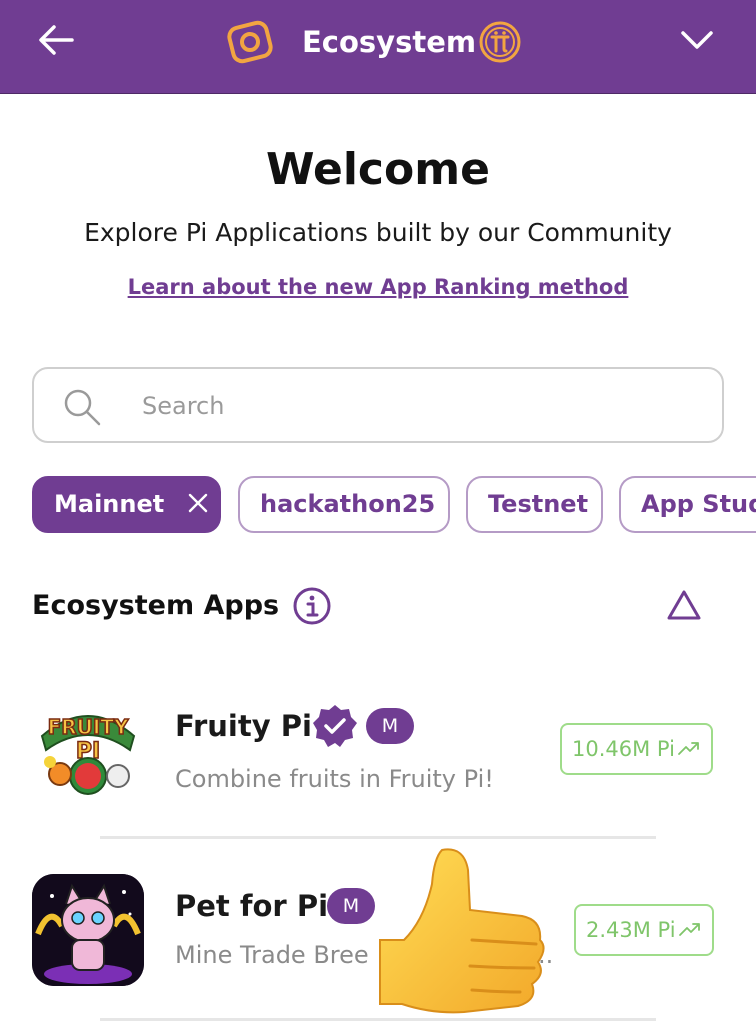  Describe the element at coordinates (389, 42) in the screenshot. I see `page-title: Ecosystem` at that location.